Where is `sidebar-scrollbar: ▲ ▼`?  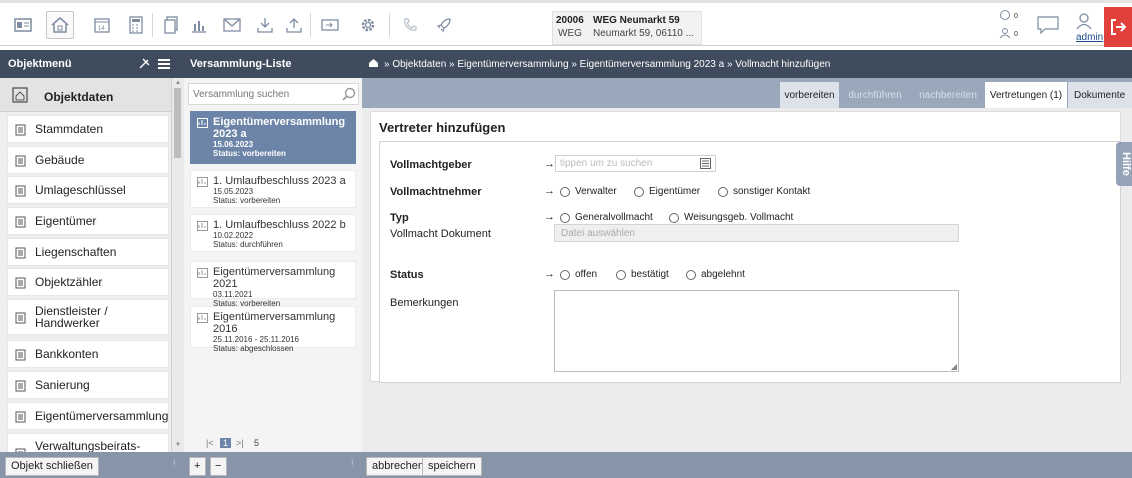 sidebar-scrollbar: ▲ ▼ is located at coordinates (178, 265).